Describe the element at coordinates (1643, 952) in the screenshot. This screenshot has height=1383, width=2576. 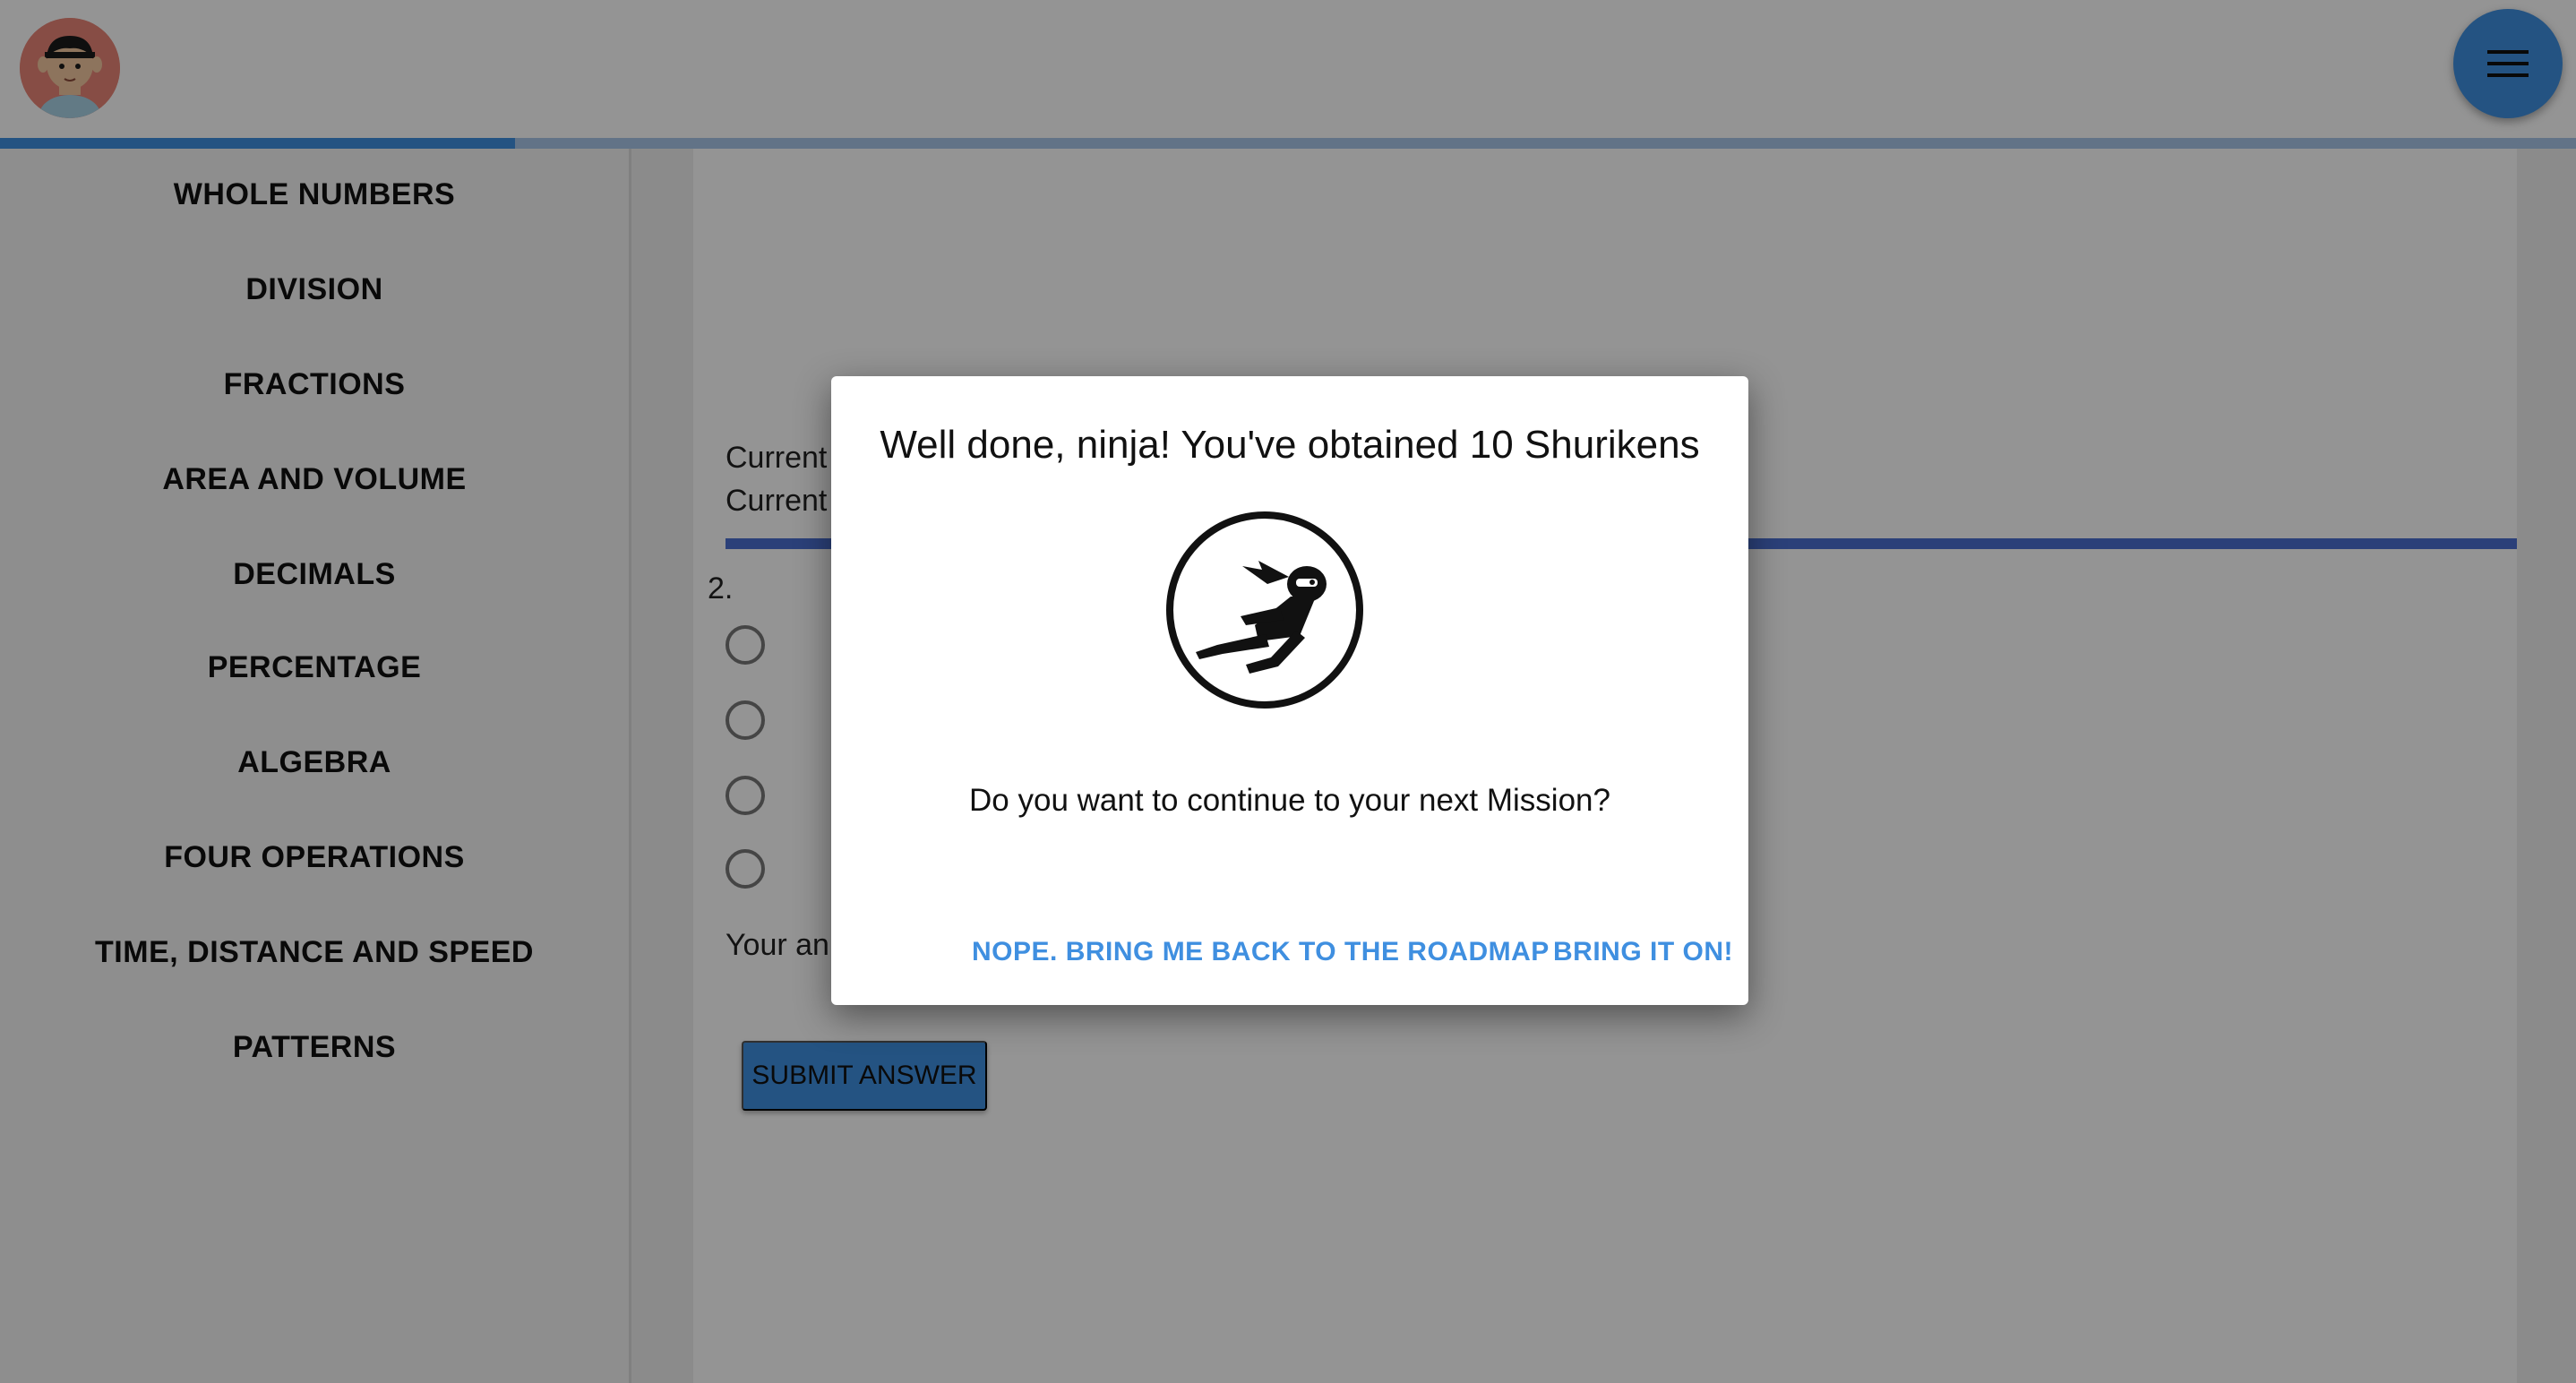
I see `bring-it-on-button: BRING IT ON!` at that location.